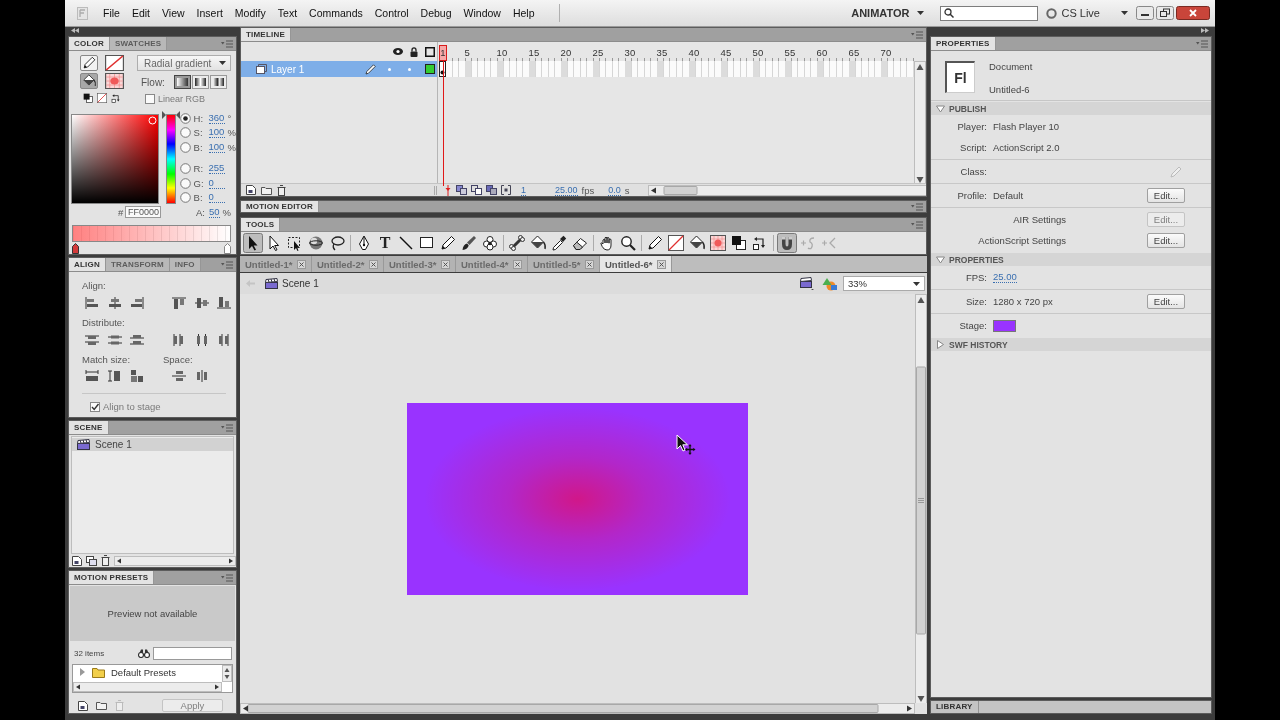  I want to click on panel-tab: SCENE, so click(89, 427).